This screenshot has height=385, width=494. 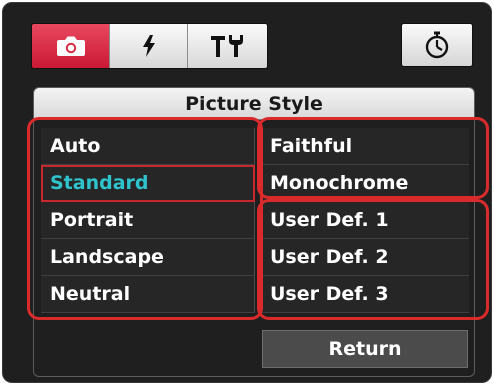 What do you see at coordinates (148, 220) in the screenshot?
I see `style-option-portrait: Portrait` at bounding box center [148, 220].